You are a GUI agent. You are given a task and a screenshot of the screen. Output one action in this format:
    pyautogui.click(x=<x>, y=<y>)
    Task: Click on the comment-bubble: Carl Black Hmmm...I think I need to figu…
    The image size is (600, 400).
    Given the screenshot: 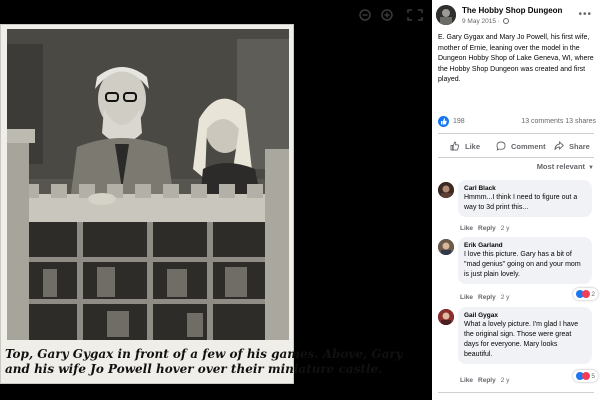 What is the action you would take?
    pyautogui.click(x=525, y=198)
    